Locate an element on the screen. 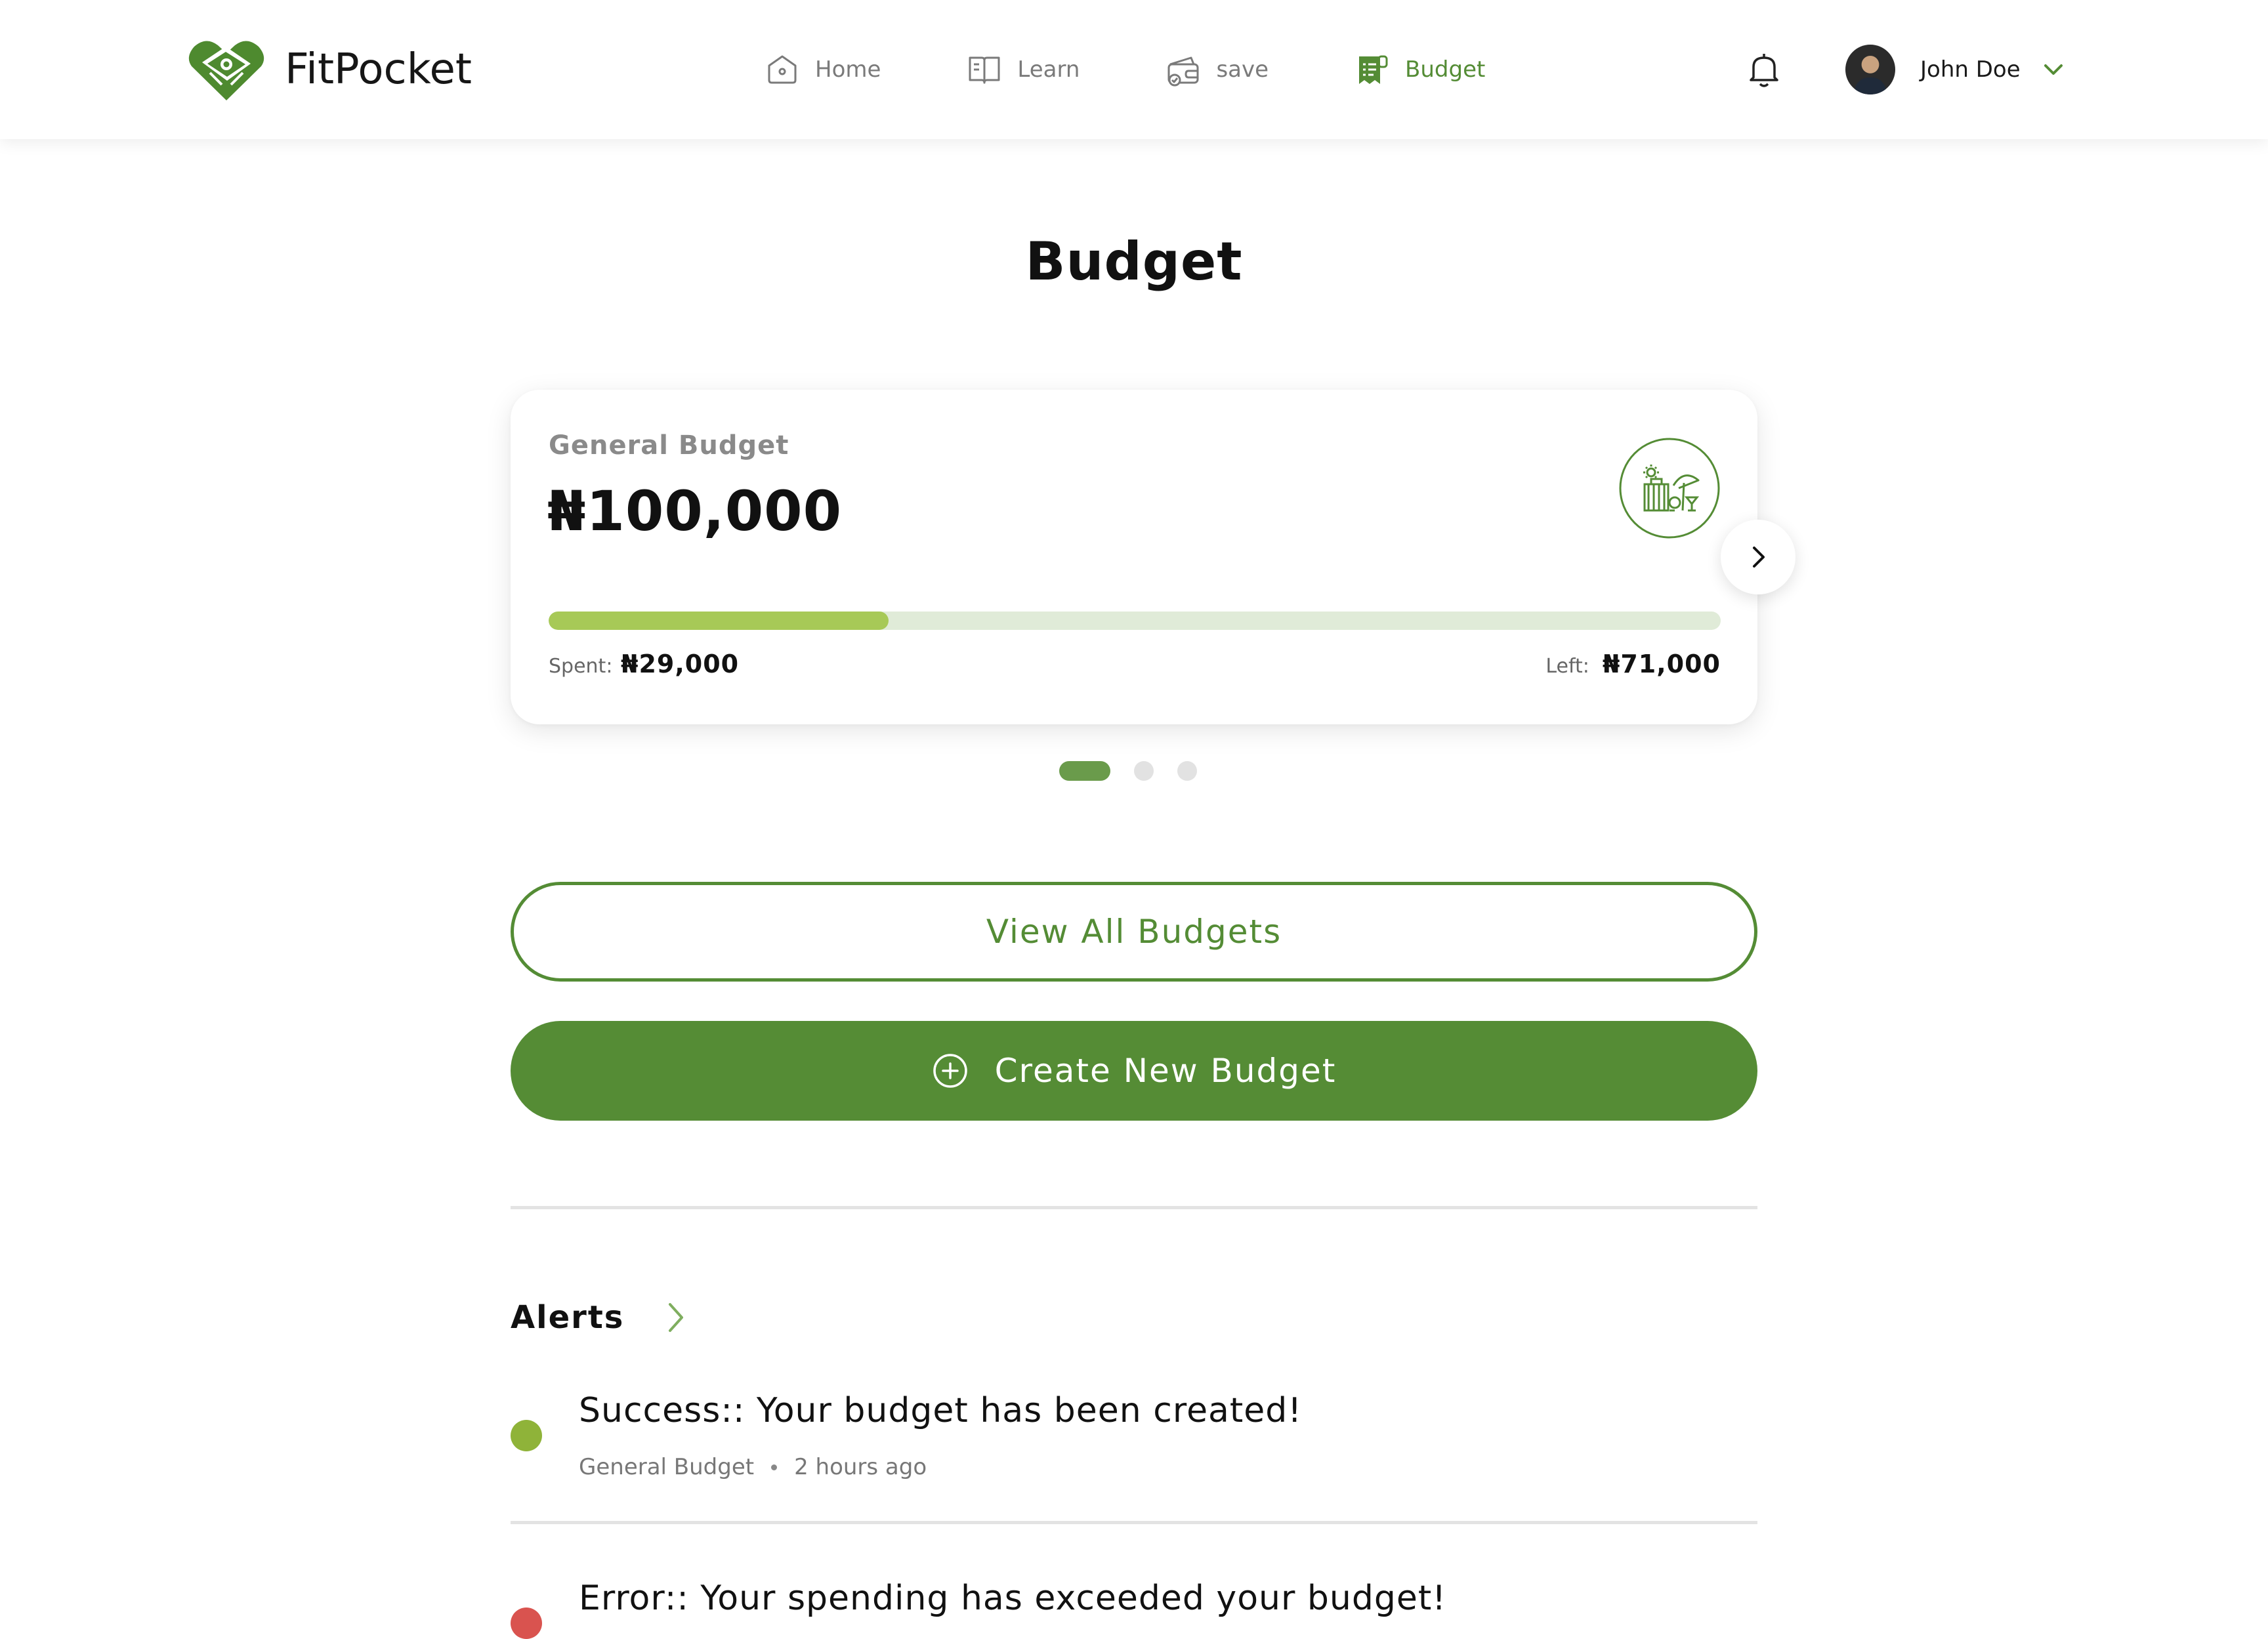  section-divider is located at coordinates (1134, 1207).